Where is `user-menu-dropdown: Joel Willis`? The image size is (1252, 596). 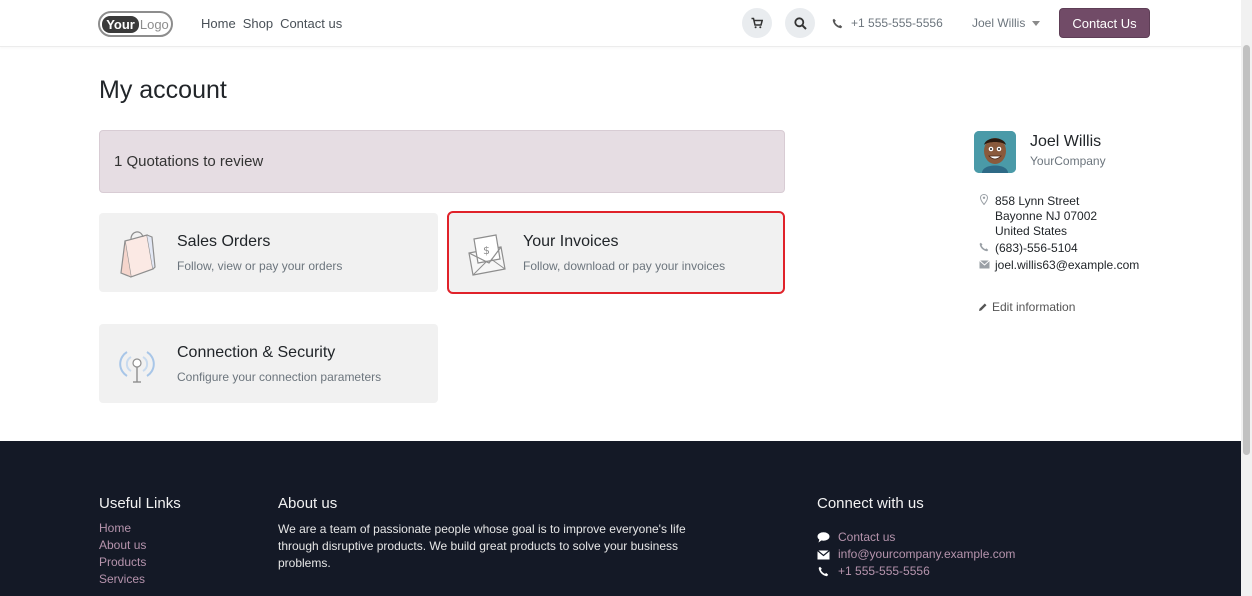
user-menu-dropdown: Joel Willis is located at coordinates (1006, 23).